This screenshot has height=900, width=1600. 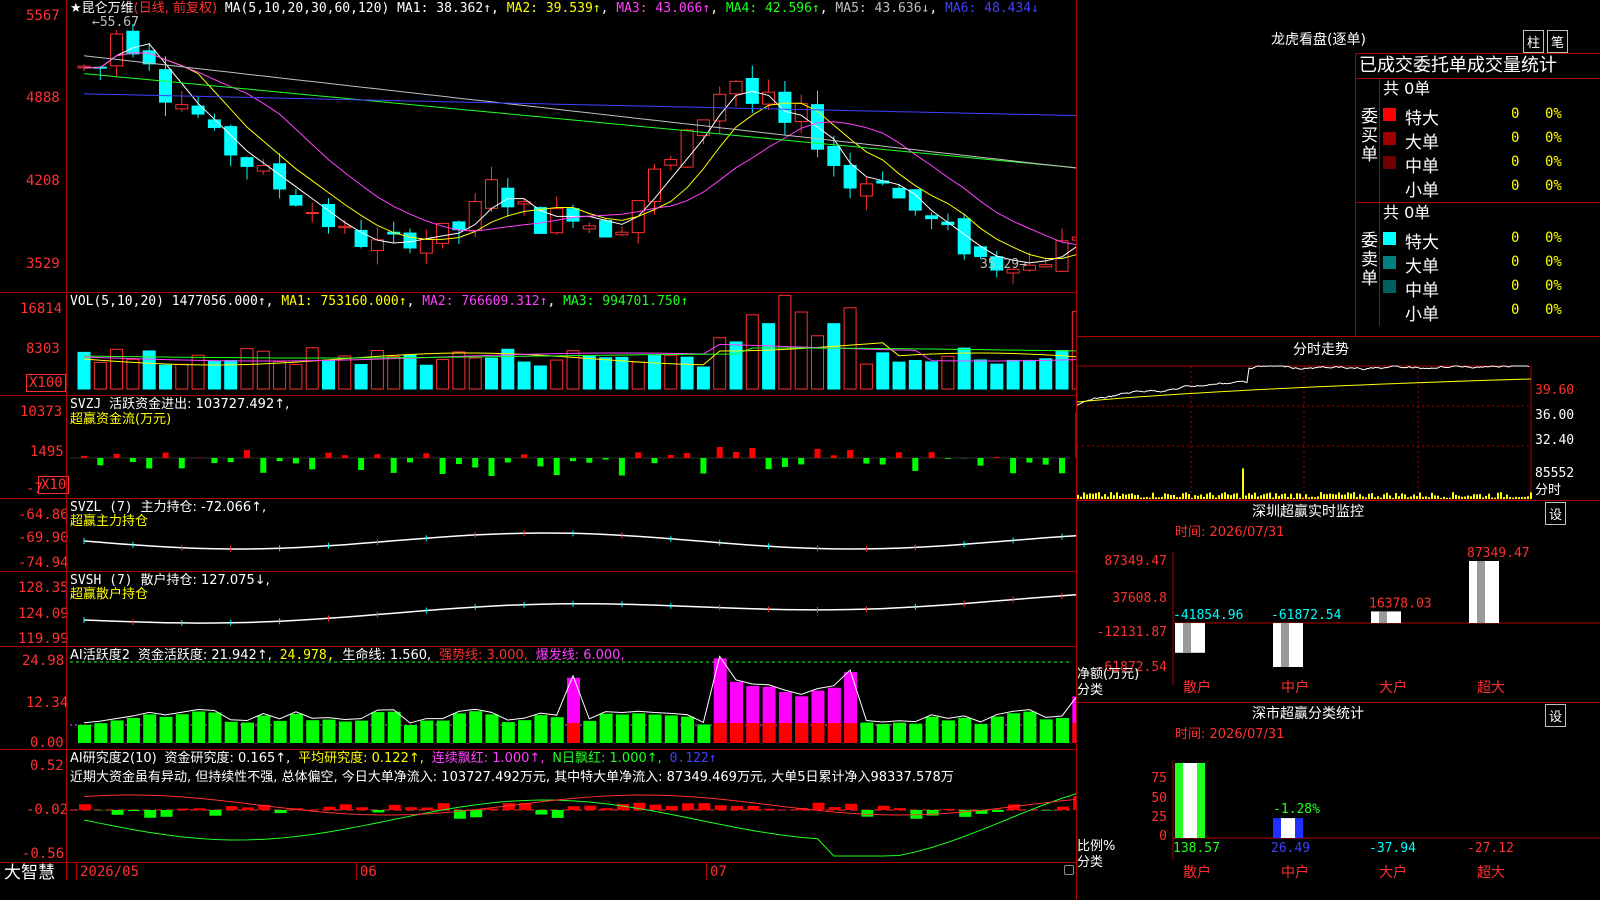 I want to click on classify-bar-group, so click(x=1190, y=800).